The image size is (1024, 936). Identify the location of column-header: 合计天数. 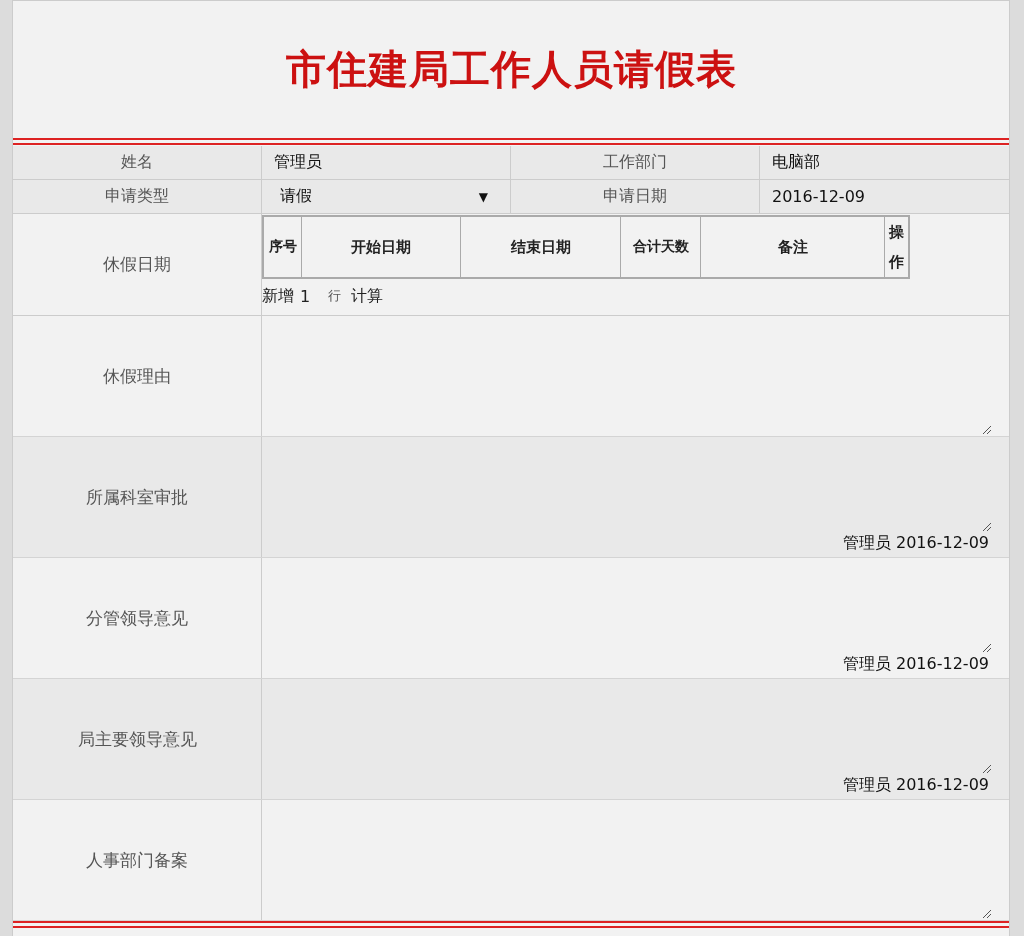
(661, 247).